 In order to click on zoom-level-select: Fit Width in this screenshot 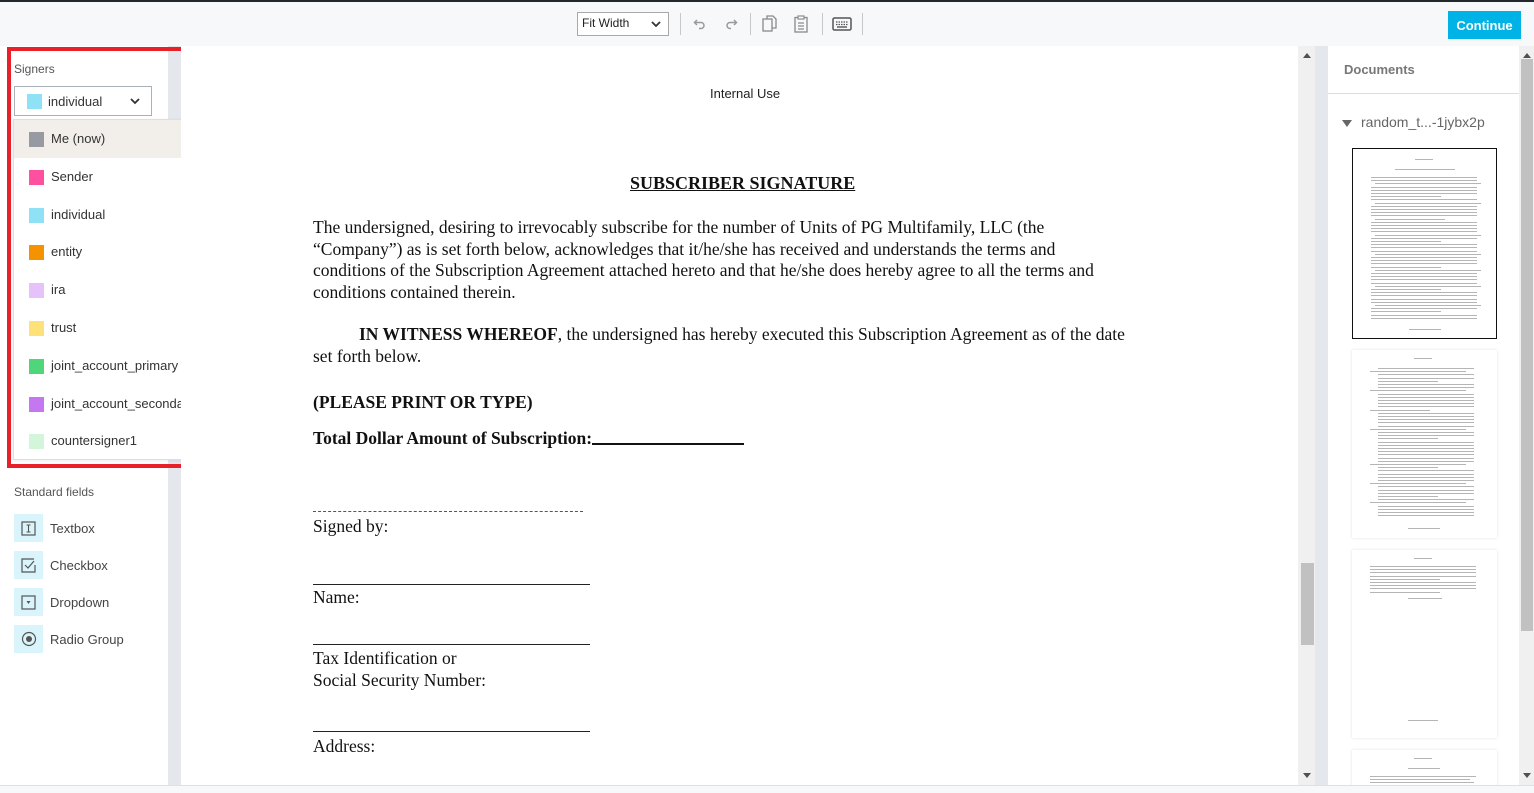, I will do `click(623, 24)`.